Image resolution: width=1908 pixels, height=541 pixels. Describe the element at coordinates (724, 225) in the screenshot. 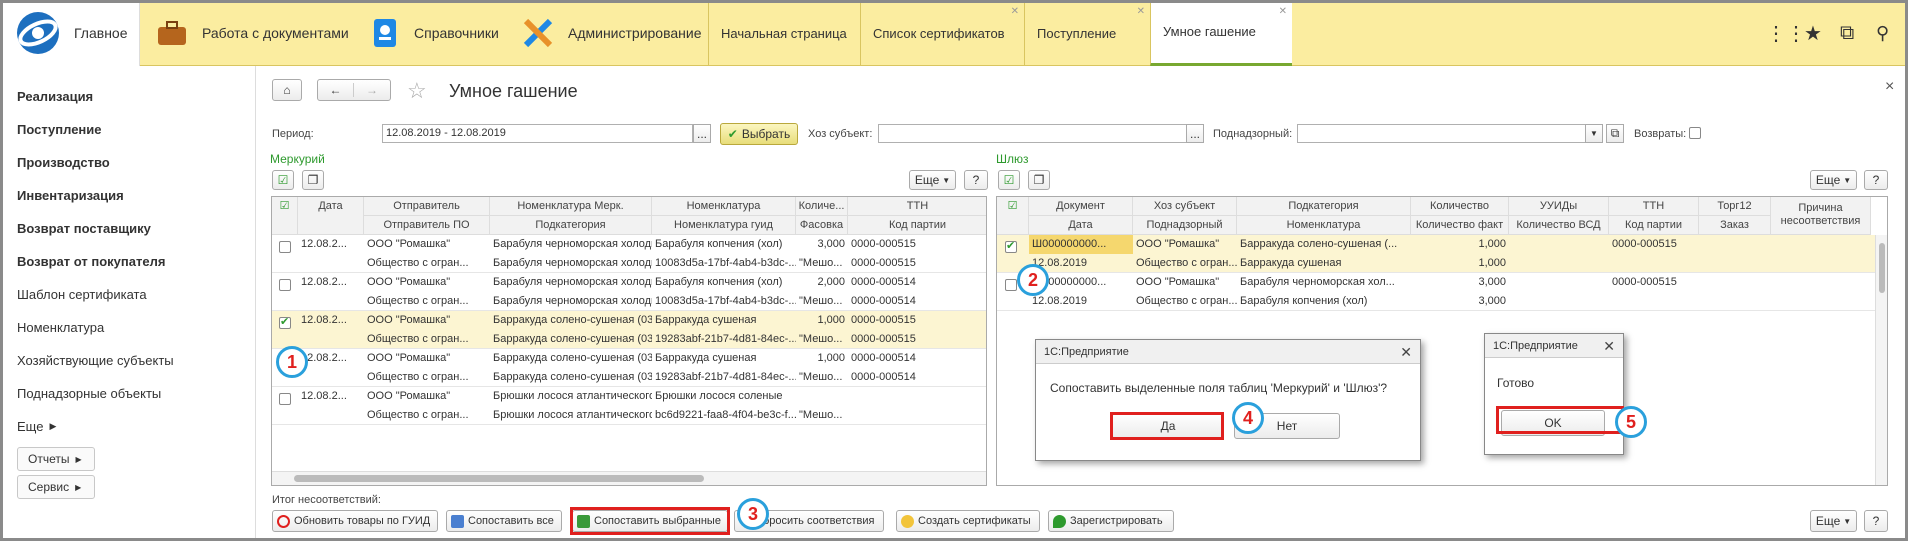

I see `col-guid: Номенклатура гуид` at that location.